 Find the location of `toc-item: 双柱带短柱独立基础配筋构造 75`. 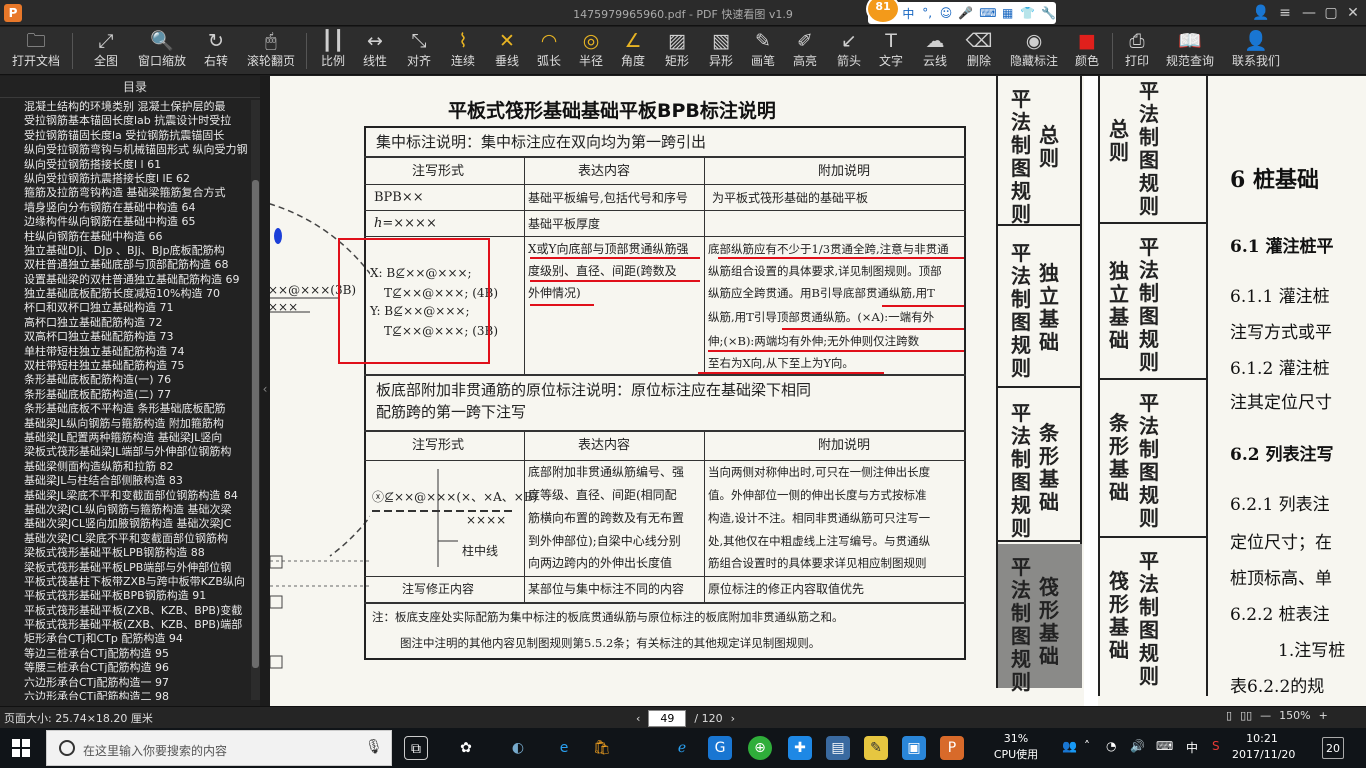

toc-item: 双柱带短柱独立基础配筋构造 75 is located at coordinates (125, 366).